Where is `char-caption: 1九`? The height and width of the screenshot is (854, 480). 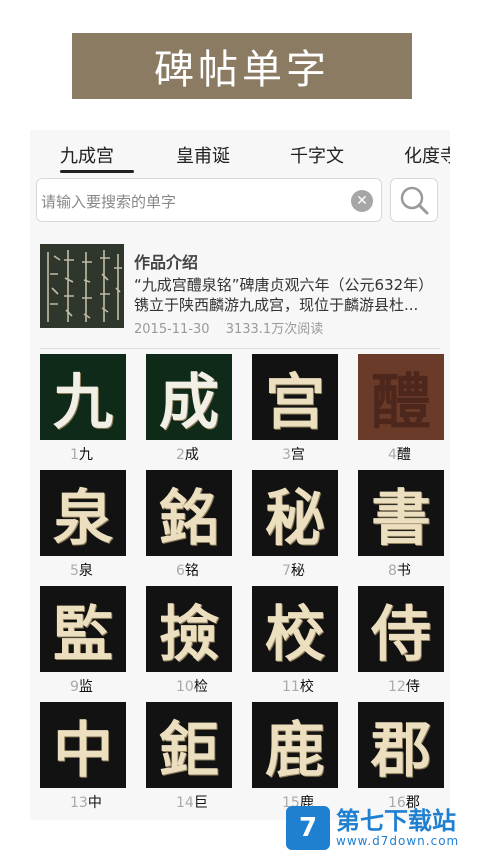 char-caption: 1九 is located at coordinates (81, 454).